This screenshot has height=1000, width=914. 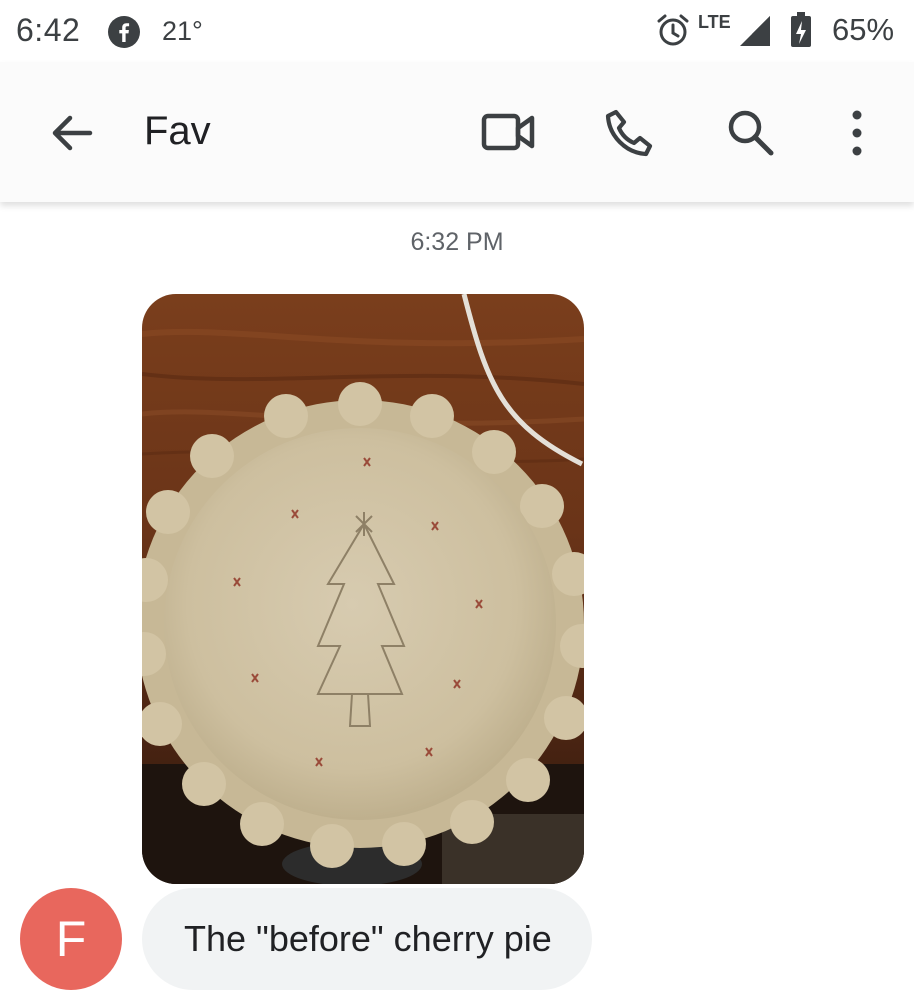 I want to click on video-call-icon, so click(x=508, y=132).